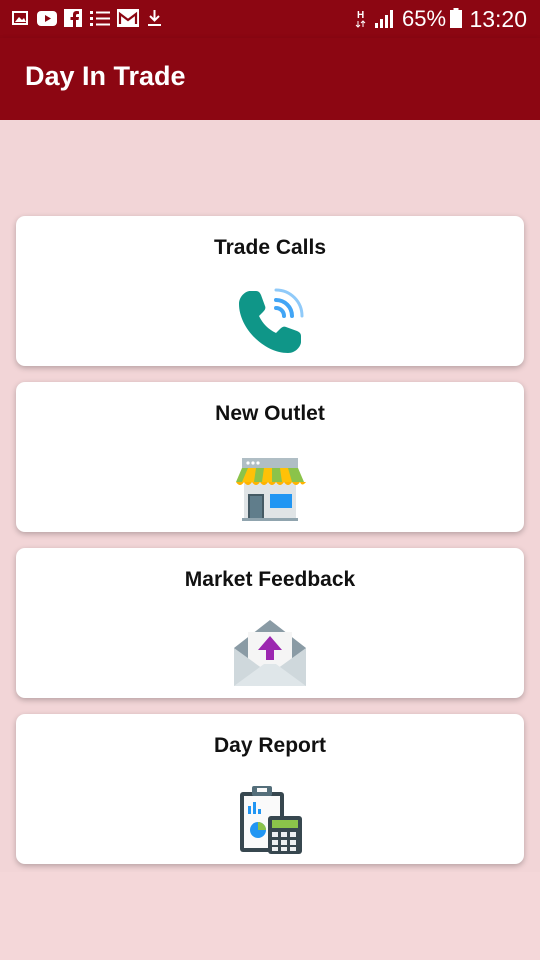 This screenshot has height=960, width=540. I want to click on image-icon, so click(20, 18).